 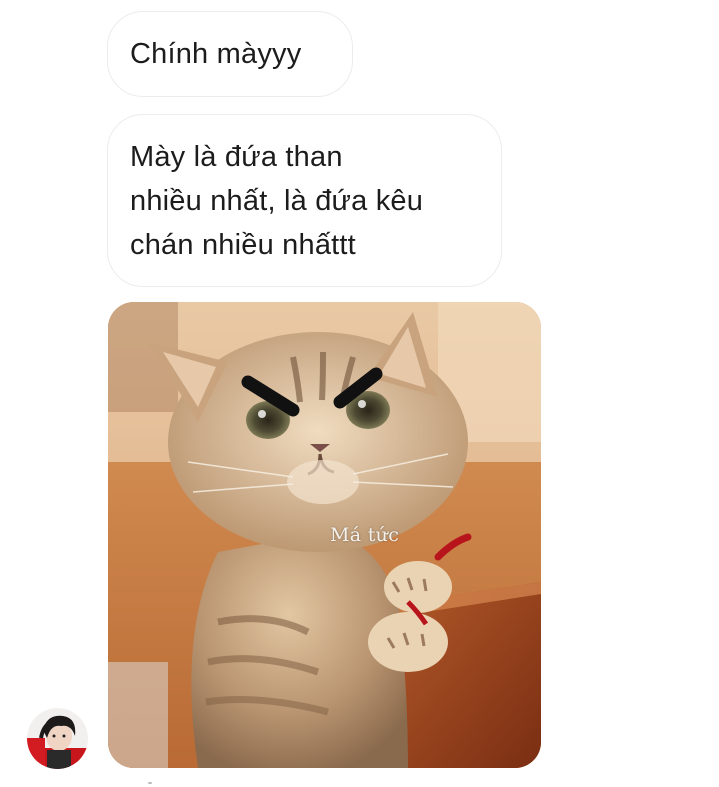 I want to click on image-caption: Má tức, so click(x=365, y=535).